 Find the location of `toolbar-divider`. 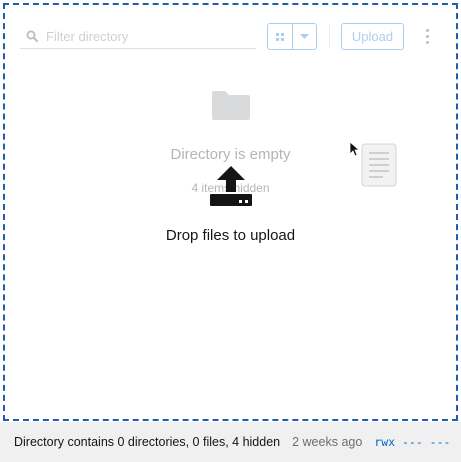

toolbar-divider is located at coordinates (329, 36).